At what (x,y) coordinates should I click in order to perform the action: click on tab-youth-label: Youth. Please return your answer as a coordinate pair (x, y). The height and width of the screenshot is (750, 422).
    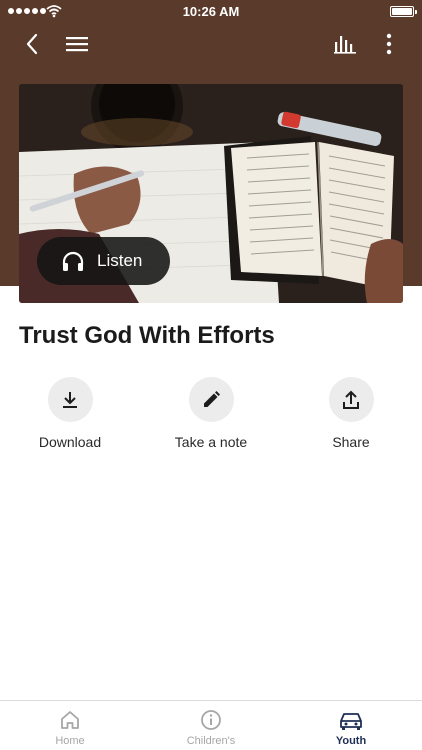
    Looking at the image, I should click on (351, 741).